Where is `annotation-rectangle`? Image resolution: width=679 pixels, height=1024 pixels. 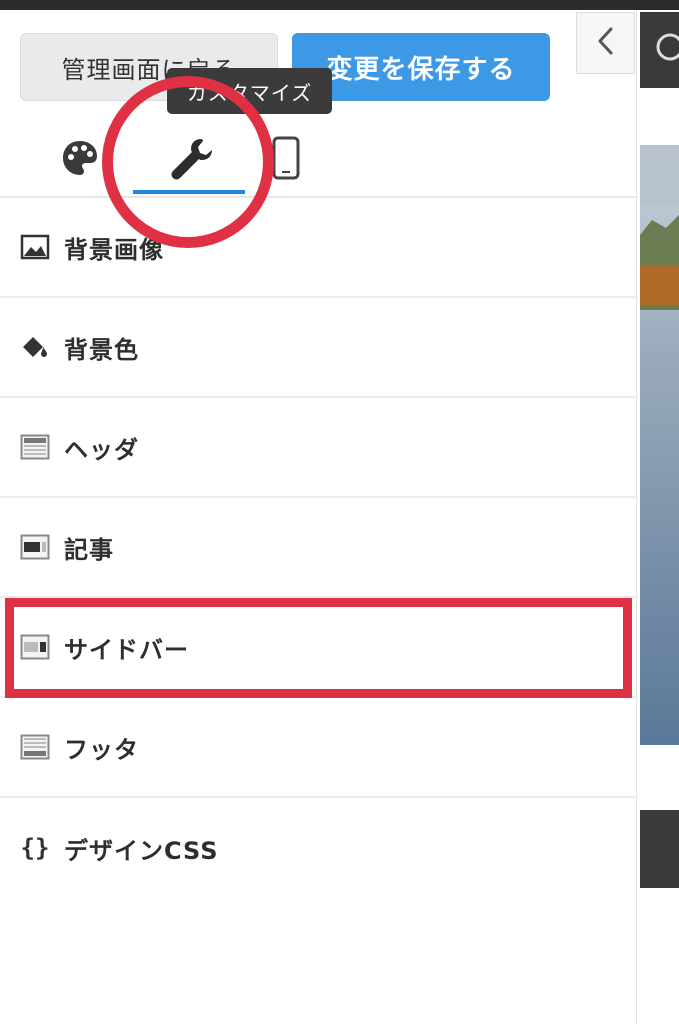
annotation-rectangle is located at coordinates (318, 648).